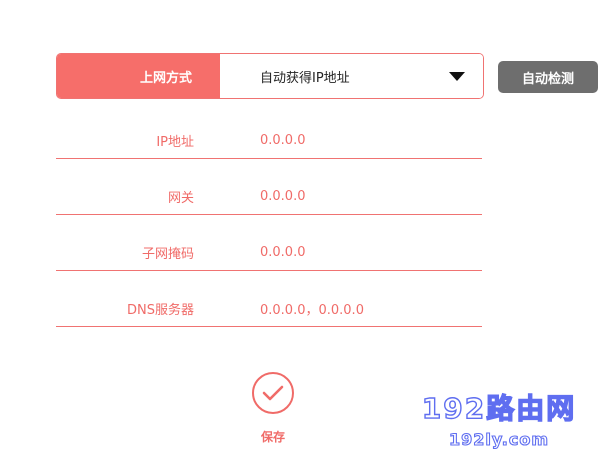 This screenshot has height=456, width=600. Describe the element at coordinates (175, 142) in the screenshot. I see `ip-address-label: IP地址` at that location.